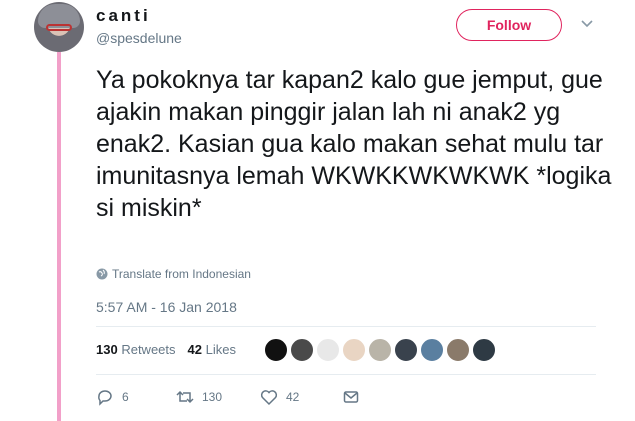  Describe the element at coordinates (587, 23) in the screenshot. I see `chevron-down-icon` at that location.